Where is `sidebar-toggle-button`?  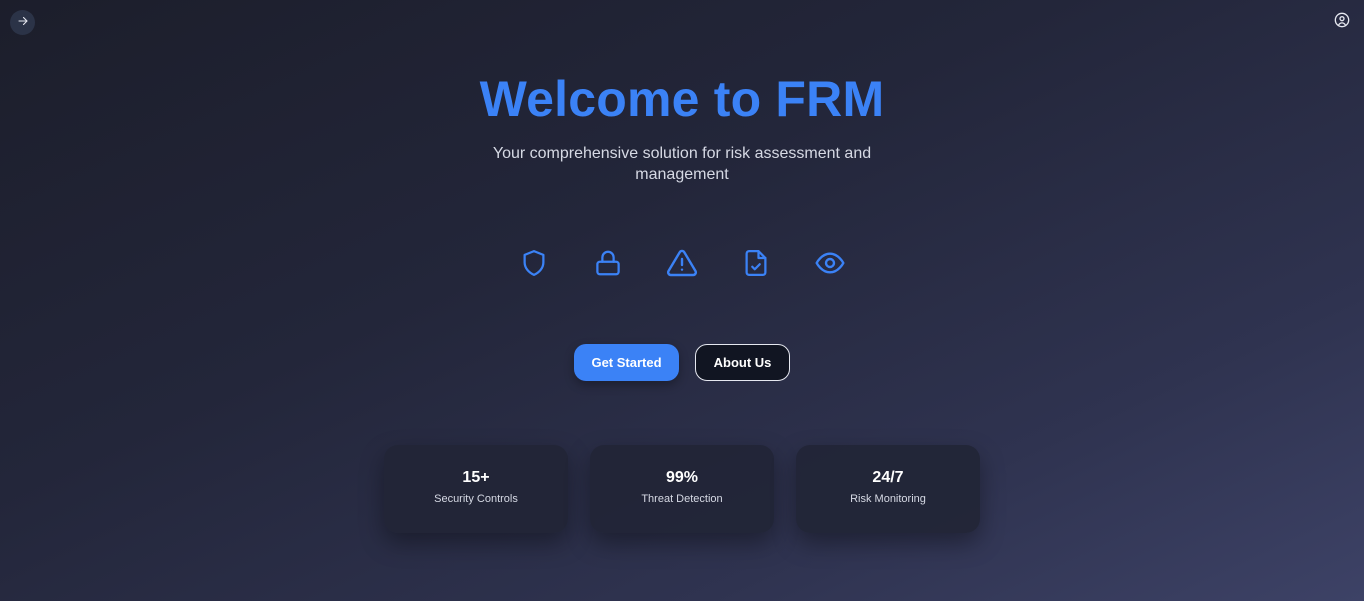
sidebar-toggle-button is located at coordinates (22, 22).